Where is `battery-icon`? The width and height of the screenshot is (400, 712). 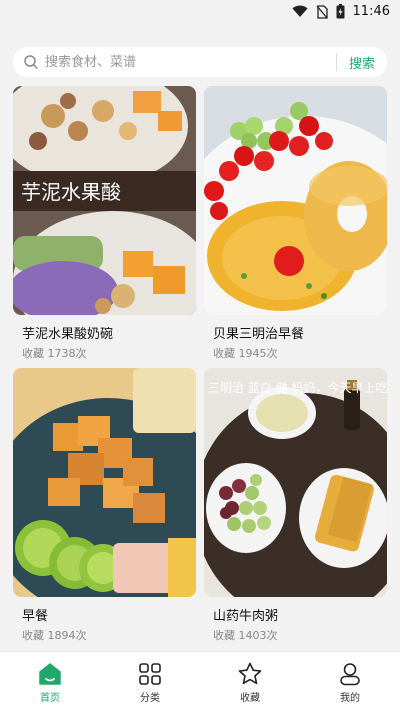
battery-icon is located at coordinates (340, 11).